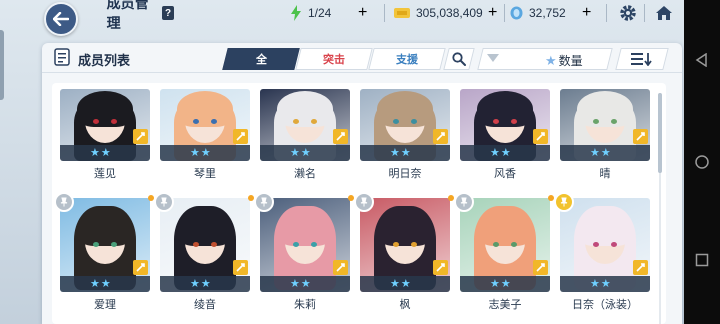 This screenshot has width=720, height=324. What do you see at coordinates (664, 13) in the screenshot?
I see `home-icon` at bounding box center [664, 13].